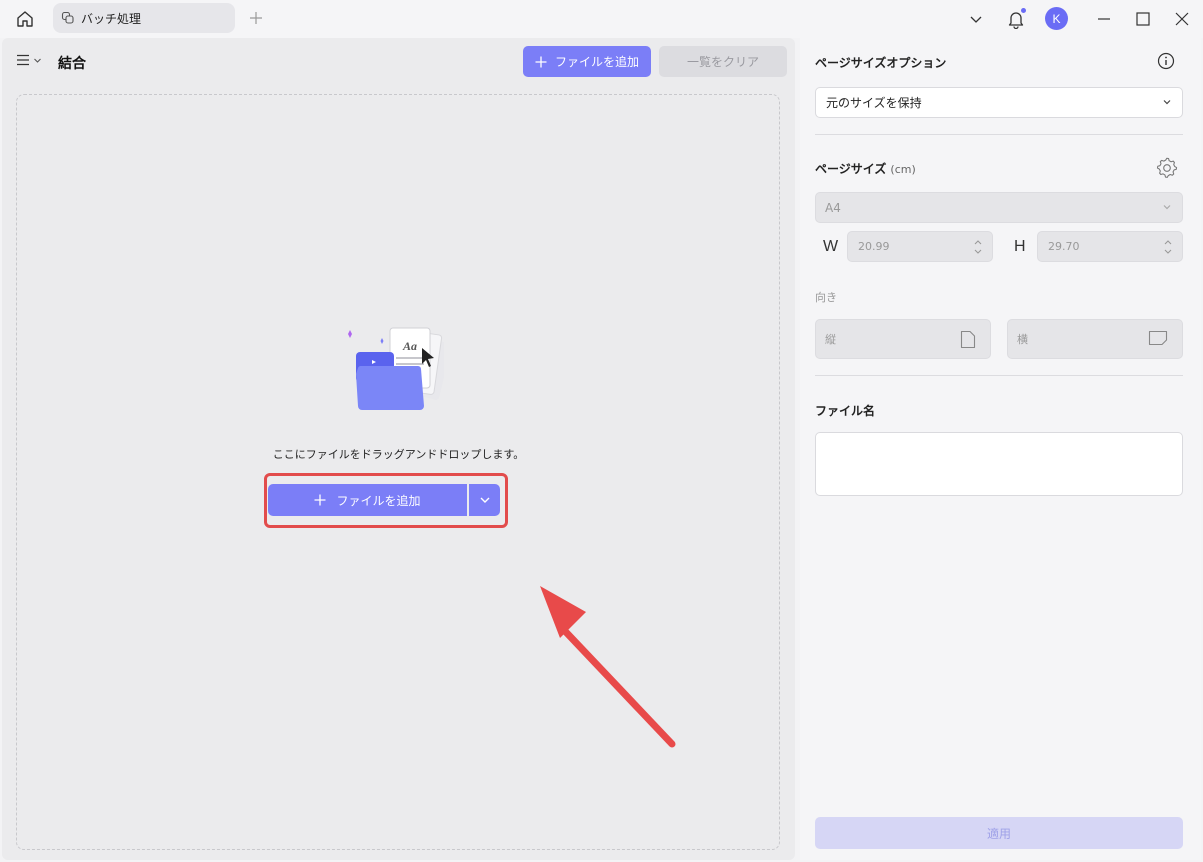 This screenshot has height=862, width=1203. I want to click on clear-list-label: 一覧をクリア, so click(722, 62).